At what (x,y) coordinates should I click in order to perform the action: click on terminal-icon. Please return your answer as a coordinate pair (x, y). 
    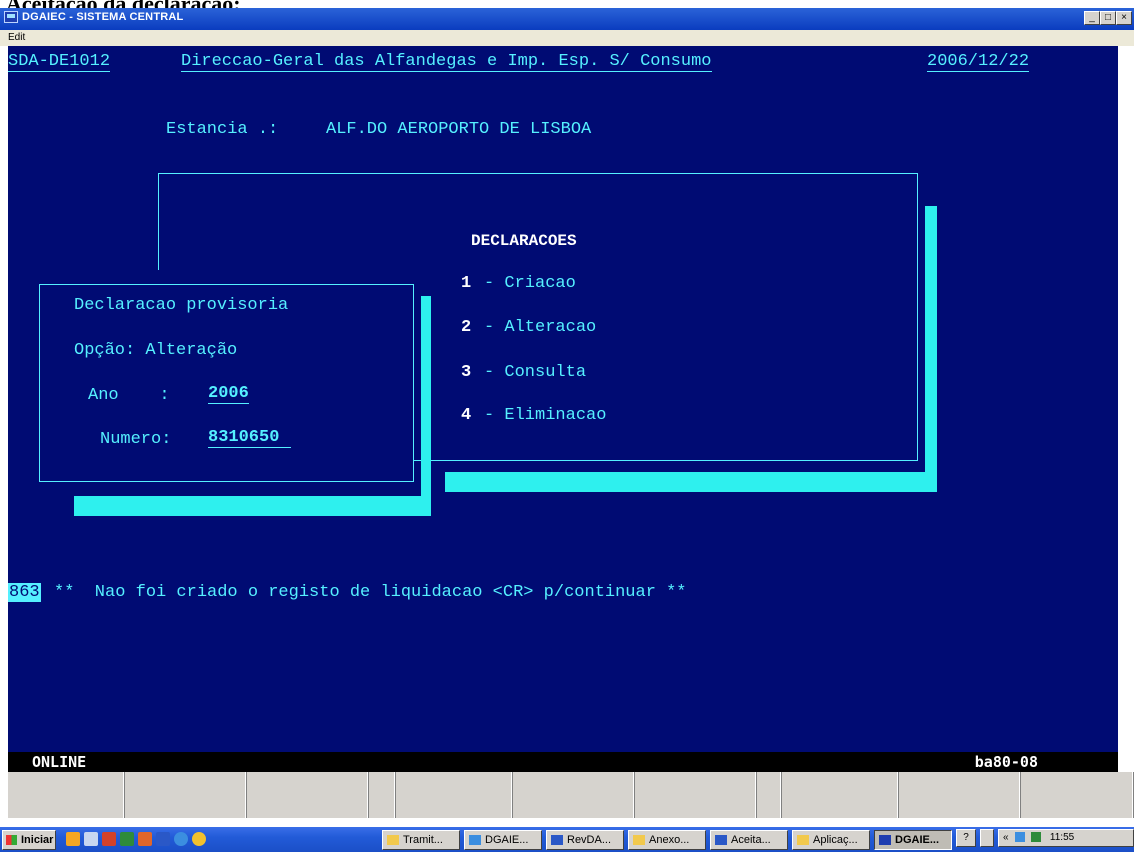
    Looking at the image, I should click on (885, 840).